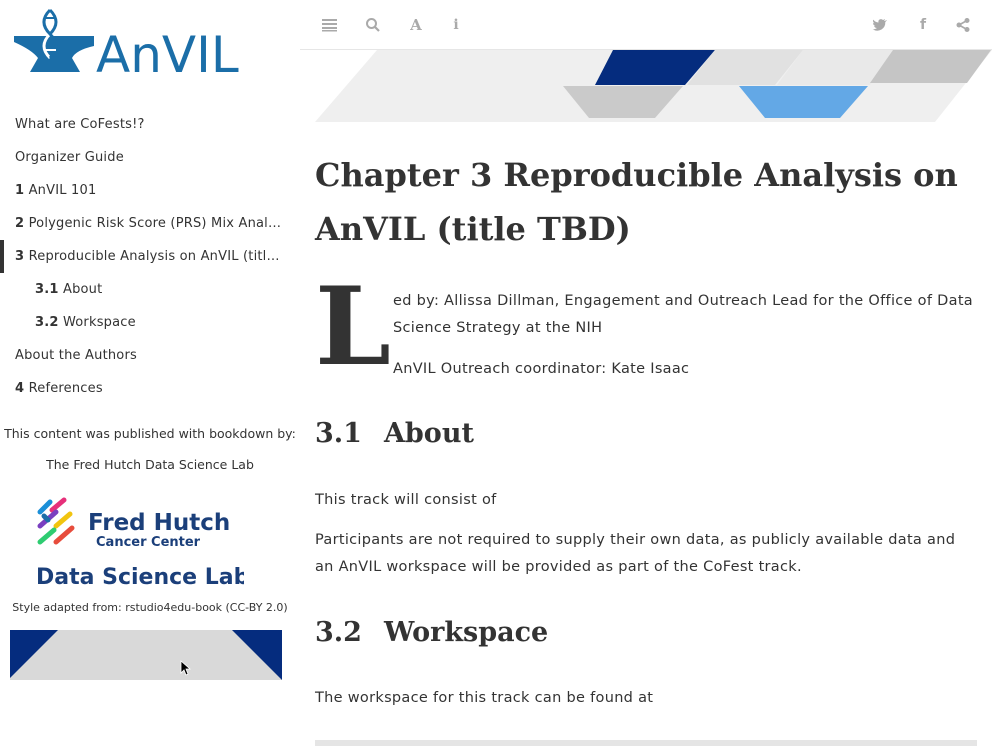  I want to click on sidebar-banner-image, so click(146, 655).